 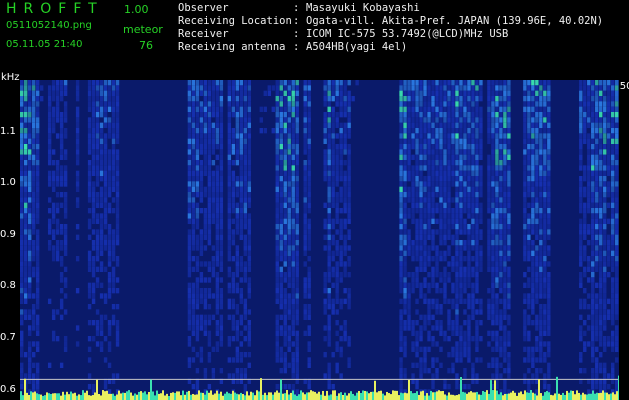 What do you see at coordinates (8, 389) in the screenshot?
I see `y-tick-label: 0.6` at bounding box center [8, 389].